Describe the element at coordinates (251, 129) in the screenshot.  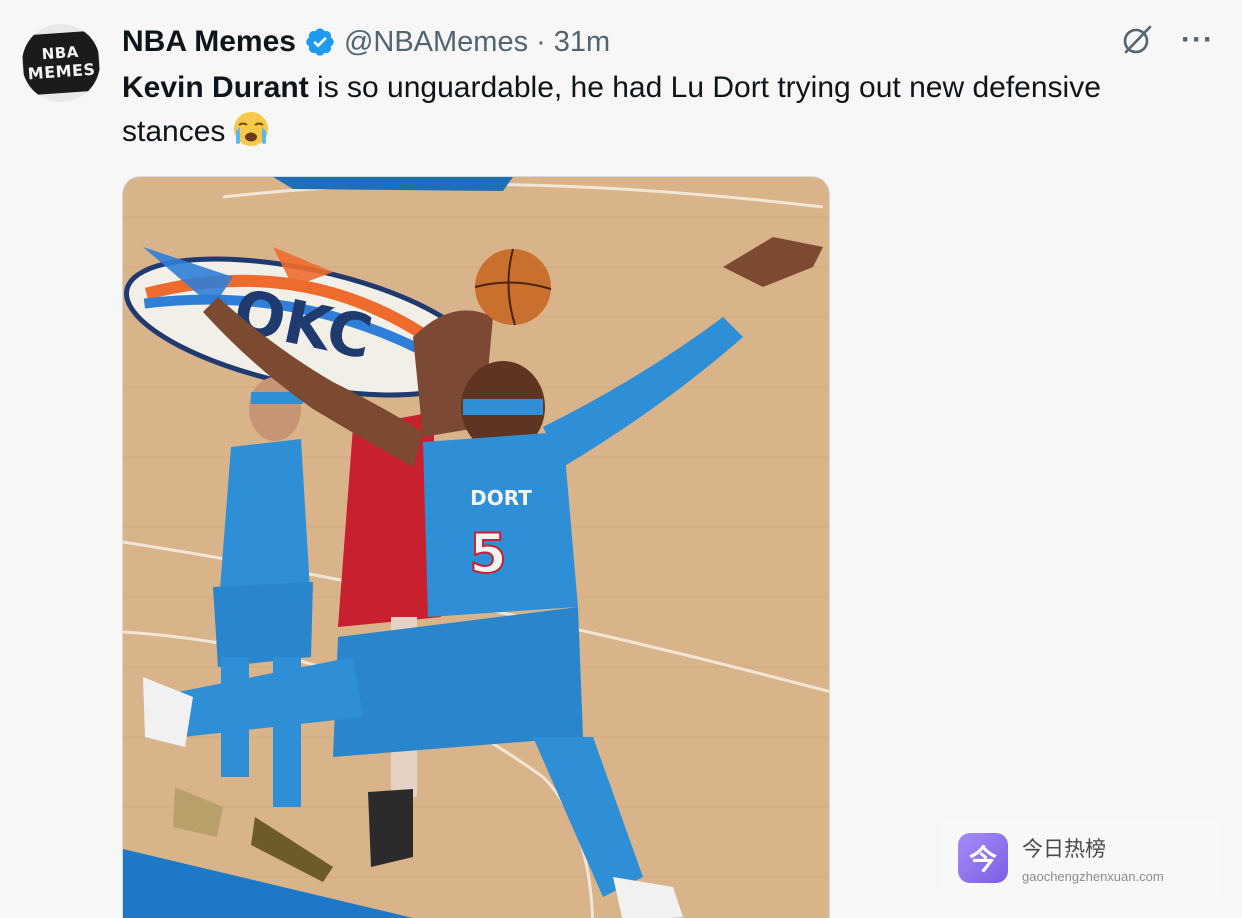
I see `crying-face-emoji-icon` at that location.